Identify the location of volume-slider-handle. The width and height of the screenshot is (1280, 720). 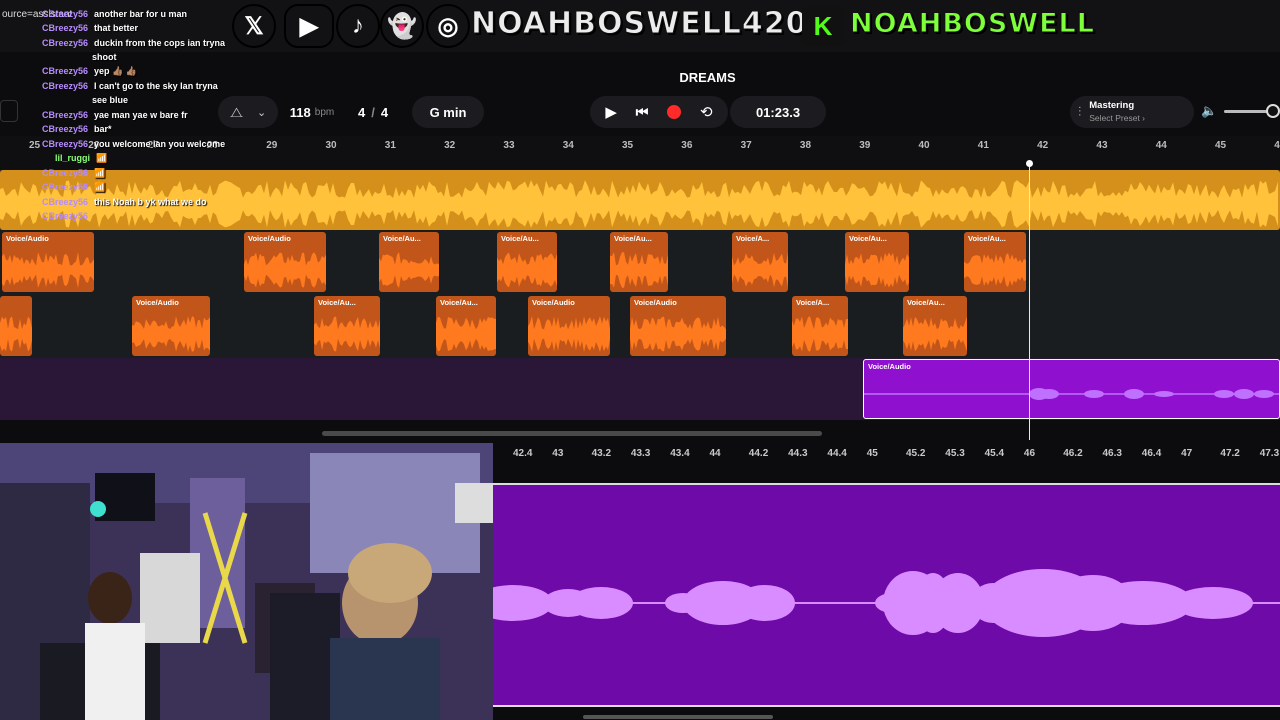
(1273, 111).